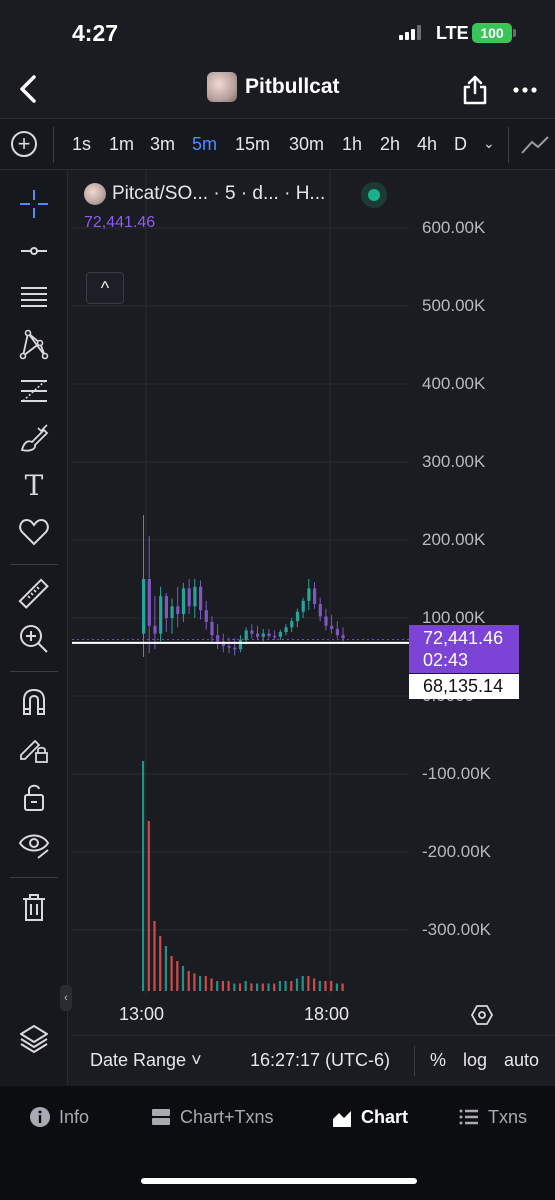 This screenshot has height=1200, width=555. What do you see at coordinates (410, 32) in the screenshot?
I see `signal-icon` at bounding box center [410, 32].